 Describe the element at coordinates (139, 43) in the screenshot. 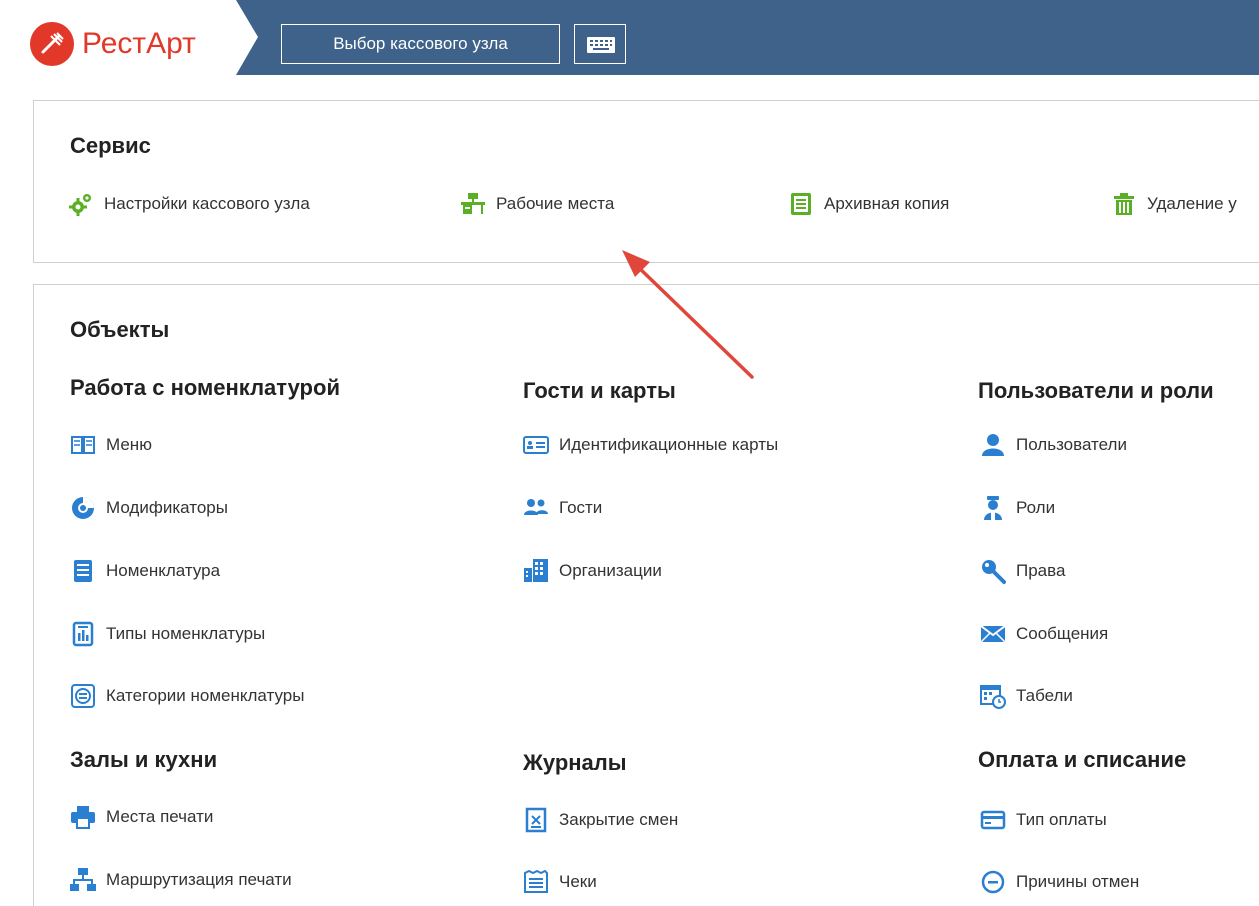

I see `logo-text: РестАрт` at that location.